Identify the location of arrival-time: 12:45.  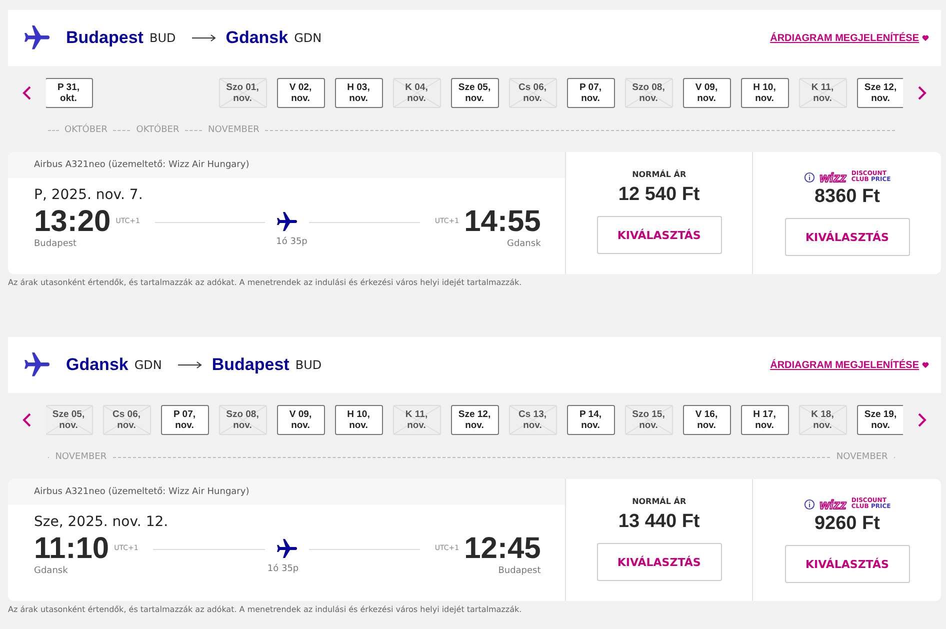
(502, 549).